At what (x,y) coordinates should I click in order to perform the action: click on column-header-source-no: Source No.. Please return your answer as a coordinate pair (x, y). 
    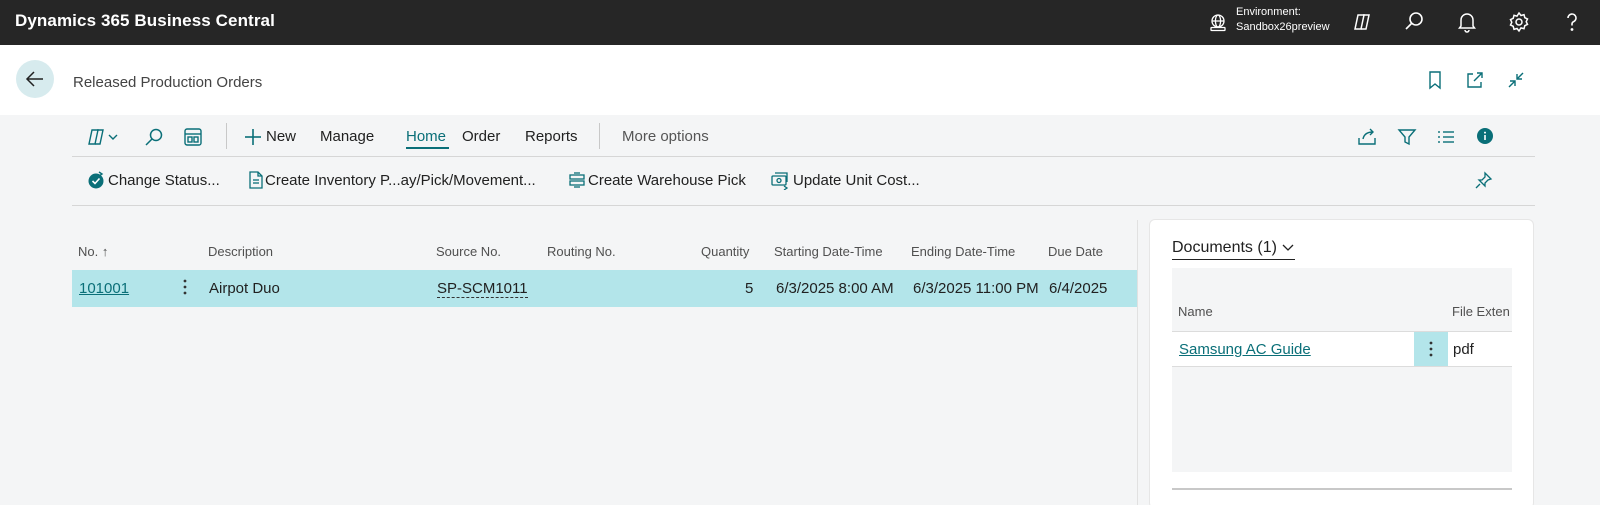
    Looking at the image, I should click on (468, 251).